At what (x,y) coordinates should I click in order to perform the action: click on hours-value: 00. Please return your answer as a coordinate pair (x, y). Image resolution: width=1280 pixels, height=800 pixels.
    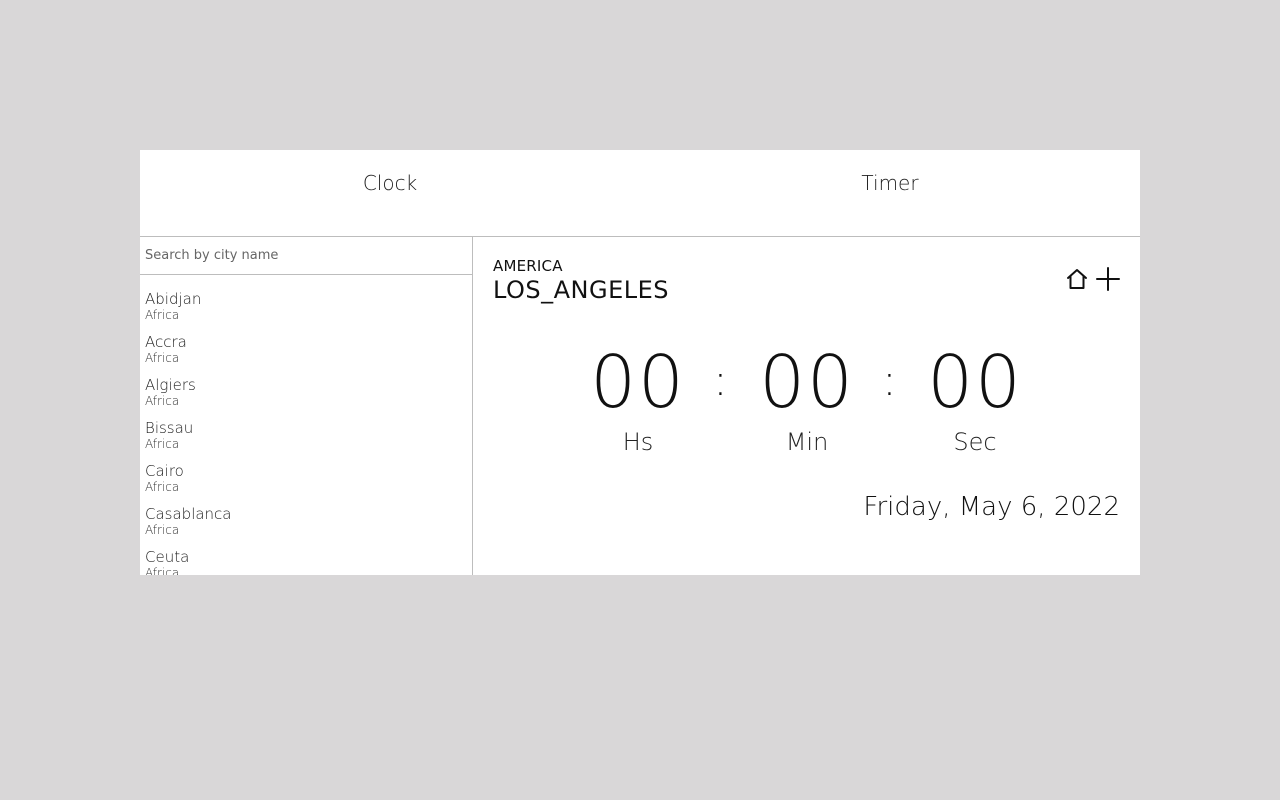
    Looking at the image, I should click on (638, 382).